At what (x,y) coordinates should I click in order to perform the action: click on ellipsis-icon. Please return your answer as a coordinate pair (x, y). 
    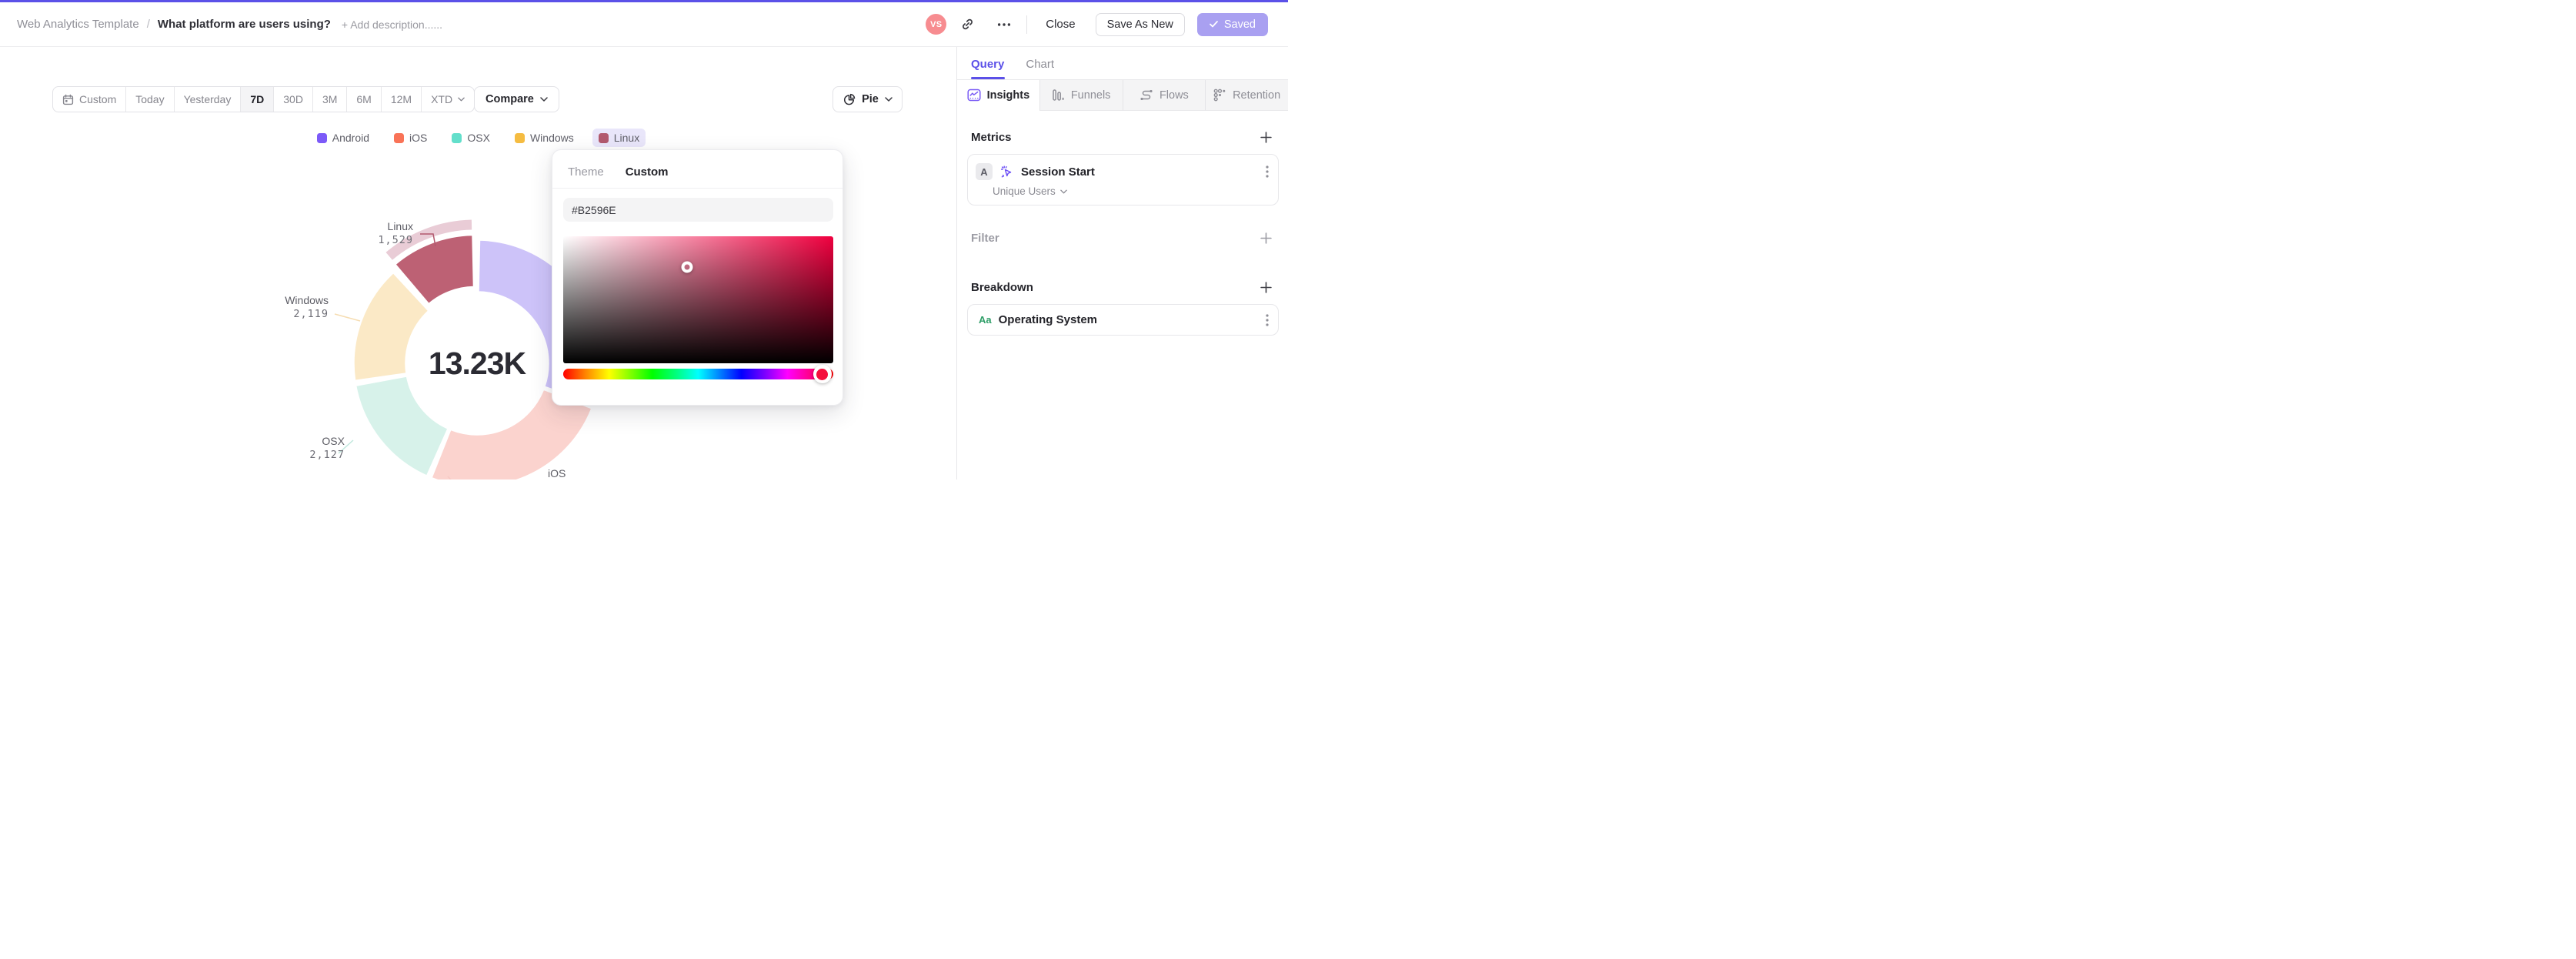
    Looking at the image, I should click on (1005, 24).